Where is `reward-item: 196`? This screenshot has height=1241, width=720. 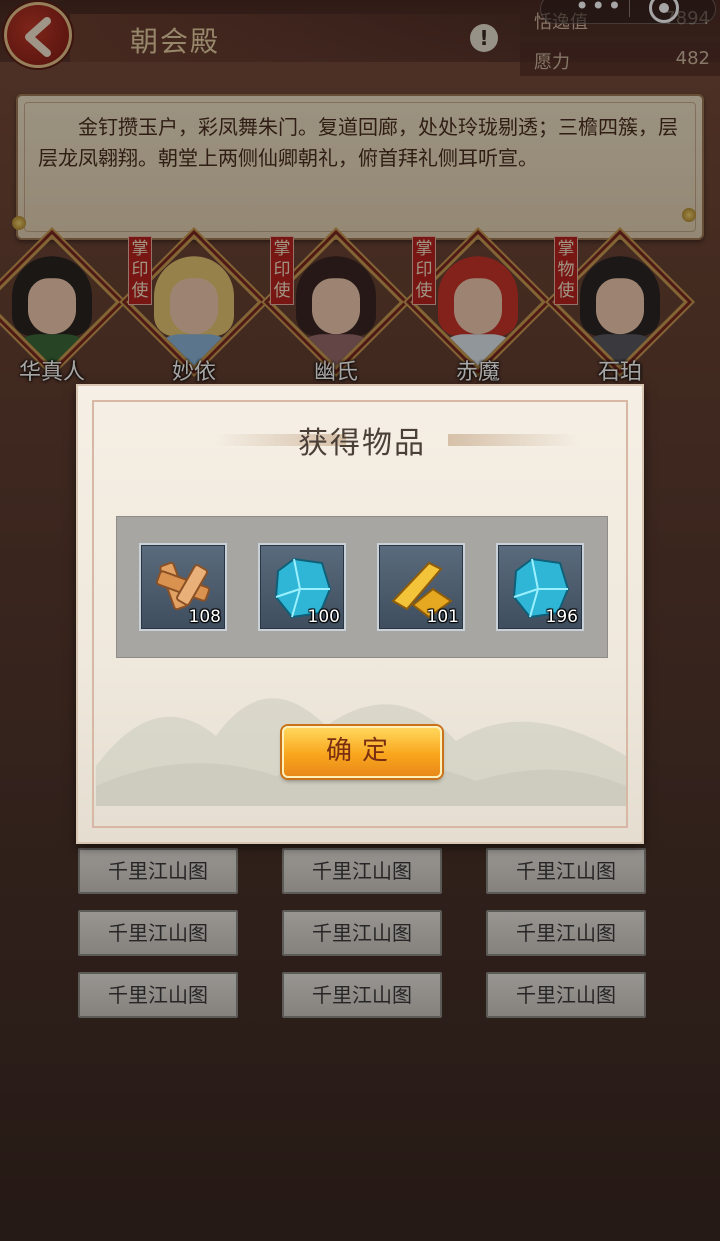 reward-item: 196 is located at coordinates (540, 587).